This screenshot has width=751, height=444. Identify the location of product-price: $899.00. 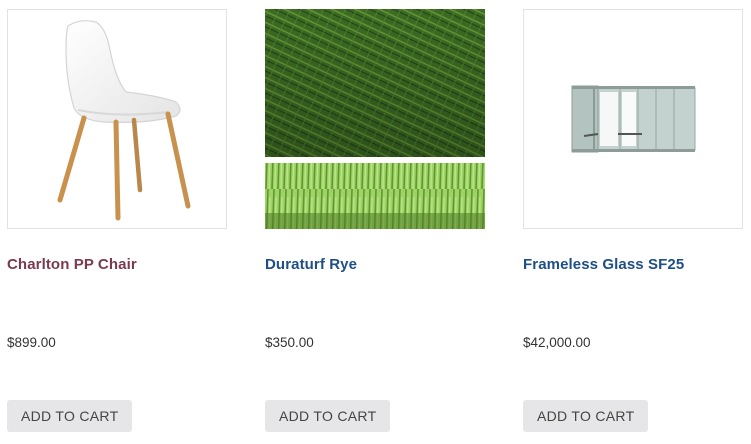
(31, 342).